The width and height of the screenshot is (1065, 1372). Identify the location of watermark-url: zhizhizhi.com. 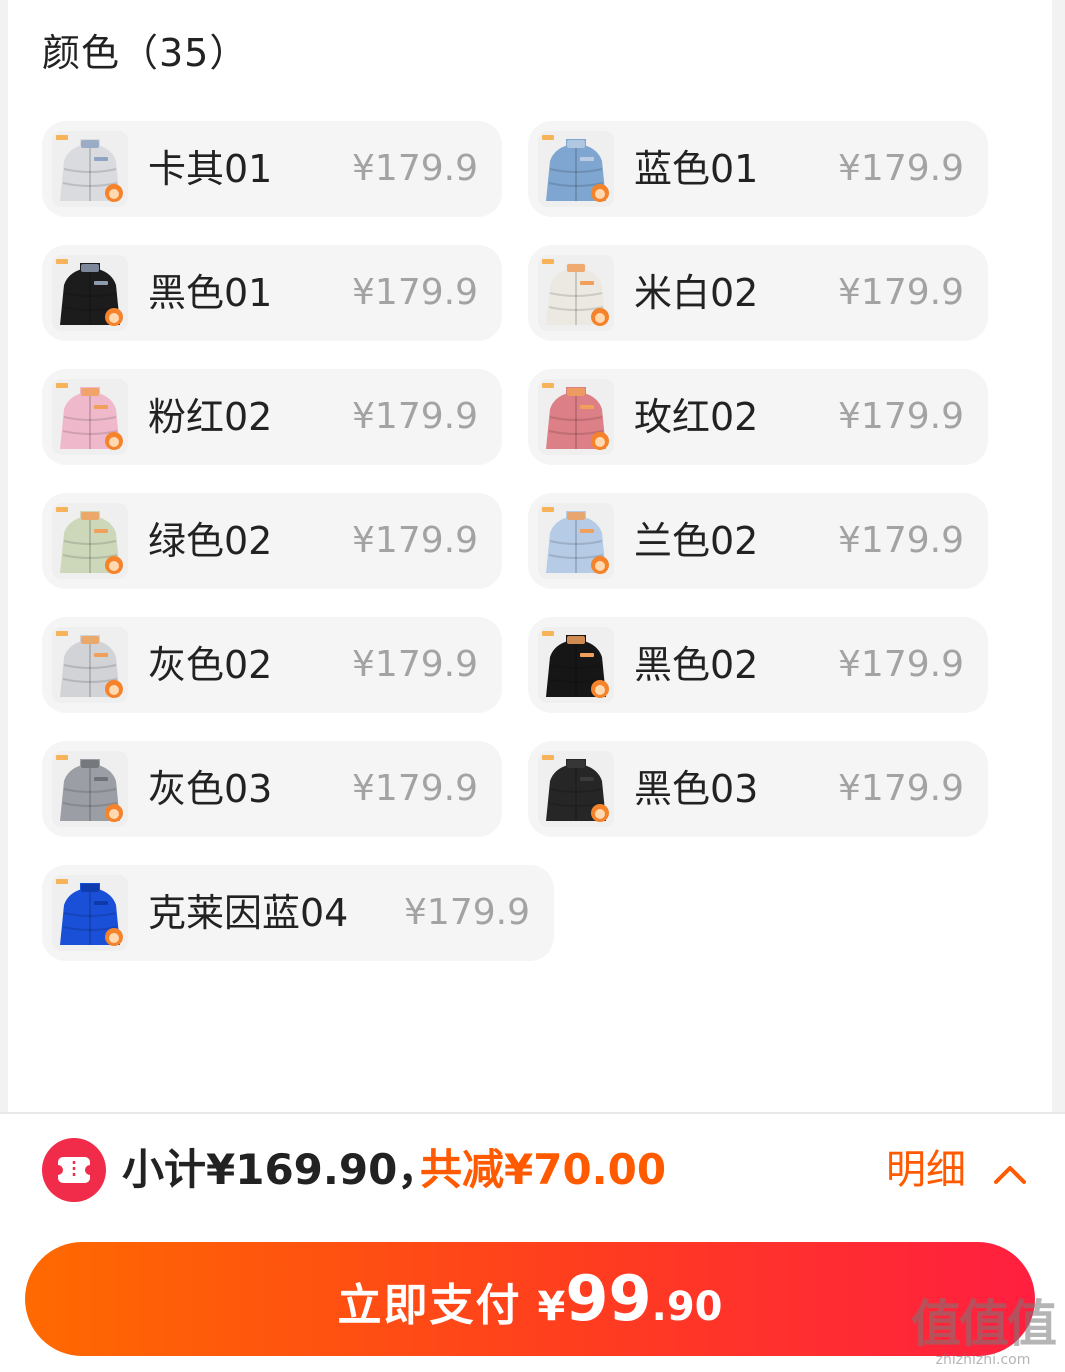
(983, 1360).